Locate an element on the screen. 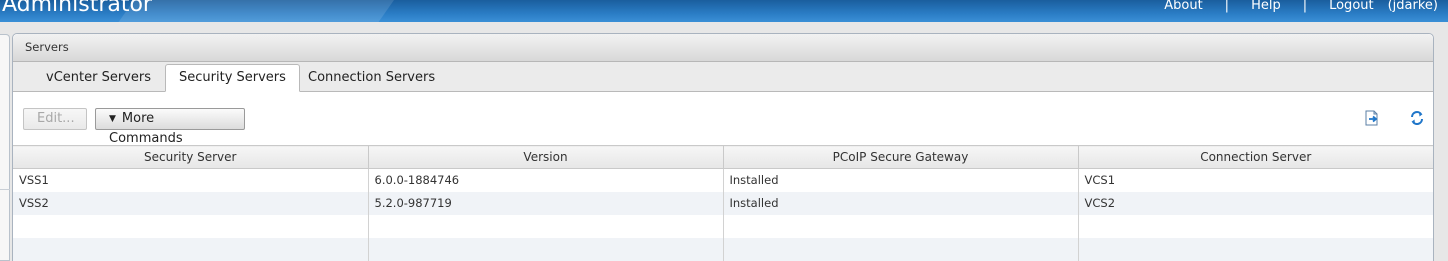  app-title: Administrator is located at coordinates (77, 8).